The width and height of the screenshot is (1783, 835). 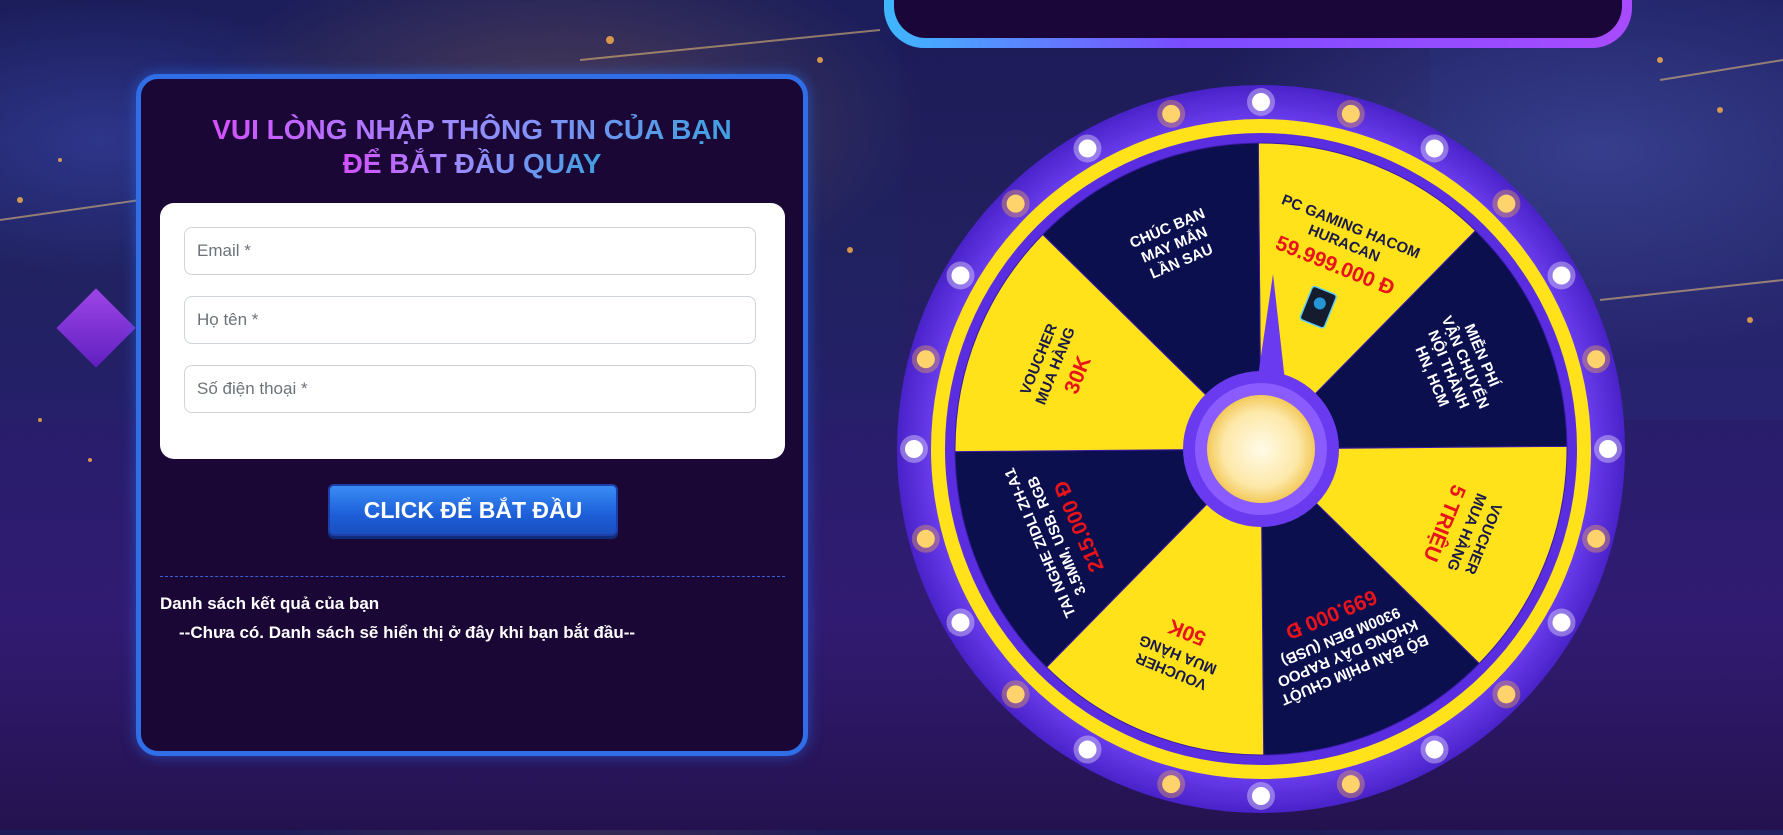 What do you see at coordinates (470, 389) in the screenshot?
I see `phone-field` at bounding box center [470, 389].